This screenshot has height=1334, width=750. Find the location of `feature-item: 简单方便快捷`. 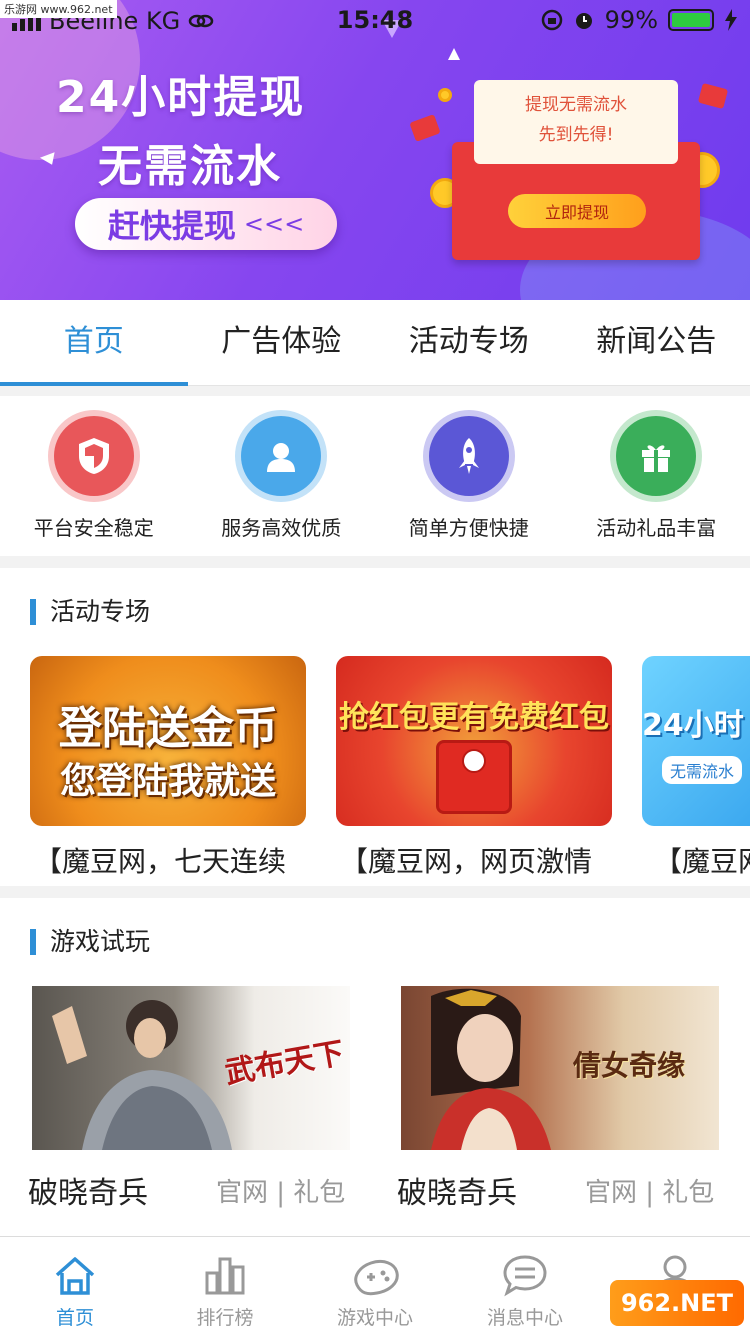

feature-item: 简单方便快捷 is located at coordinates (469, 476).